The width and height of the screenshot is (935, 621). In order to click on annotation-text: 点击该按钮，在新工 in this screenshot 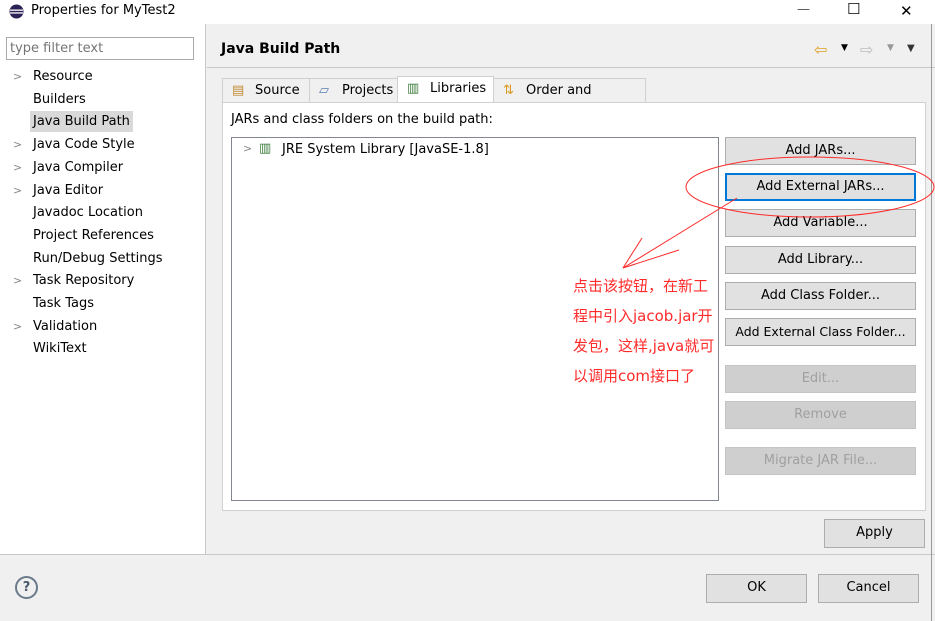, I will do `click(641, 286)`.